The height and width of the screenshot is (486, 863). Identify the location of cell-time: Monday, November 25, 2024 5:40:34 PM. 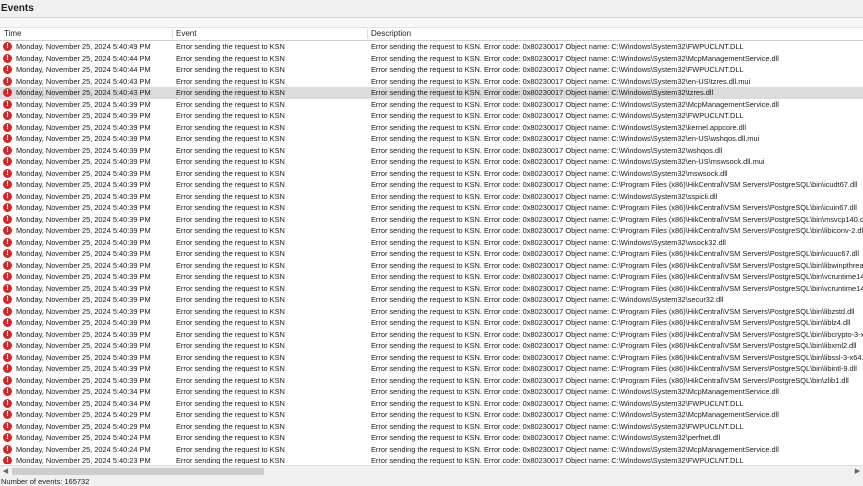
(83, 391).